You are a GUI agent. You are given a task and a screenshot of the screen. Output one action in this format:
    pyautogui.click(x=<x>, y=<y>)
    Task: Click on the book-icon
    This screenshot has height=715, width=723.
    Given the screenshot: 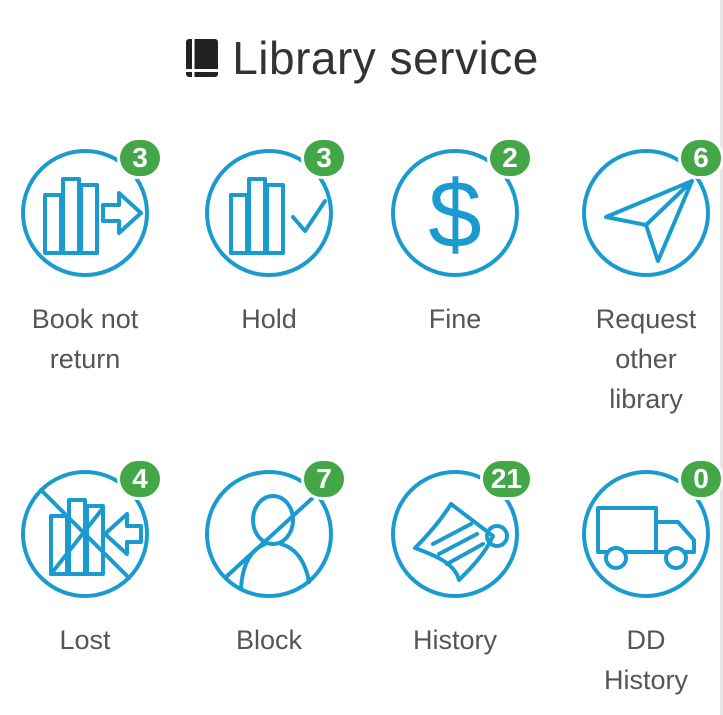 What is the action you would take?
    pyautogui.click(x=202, y=58)
    